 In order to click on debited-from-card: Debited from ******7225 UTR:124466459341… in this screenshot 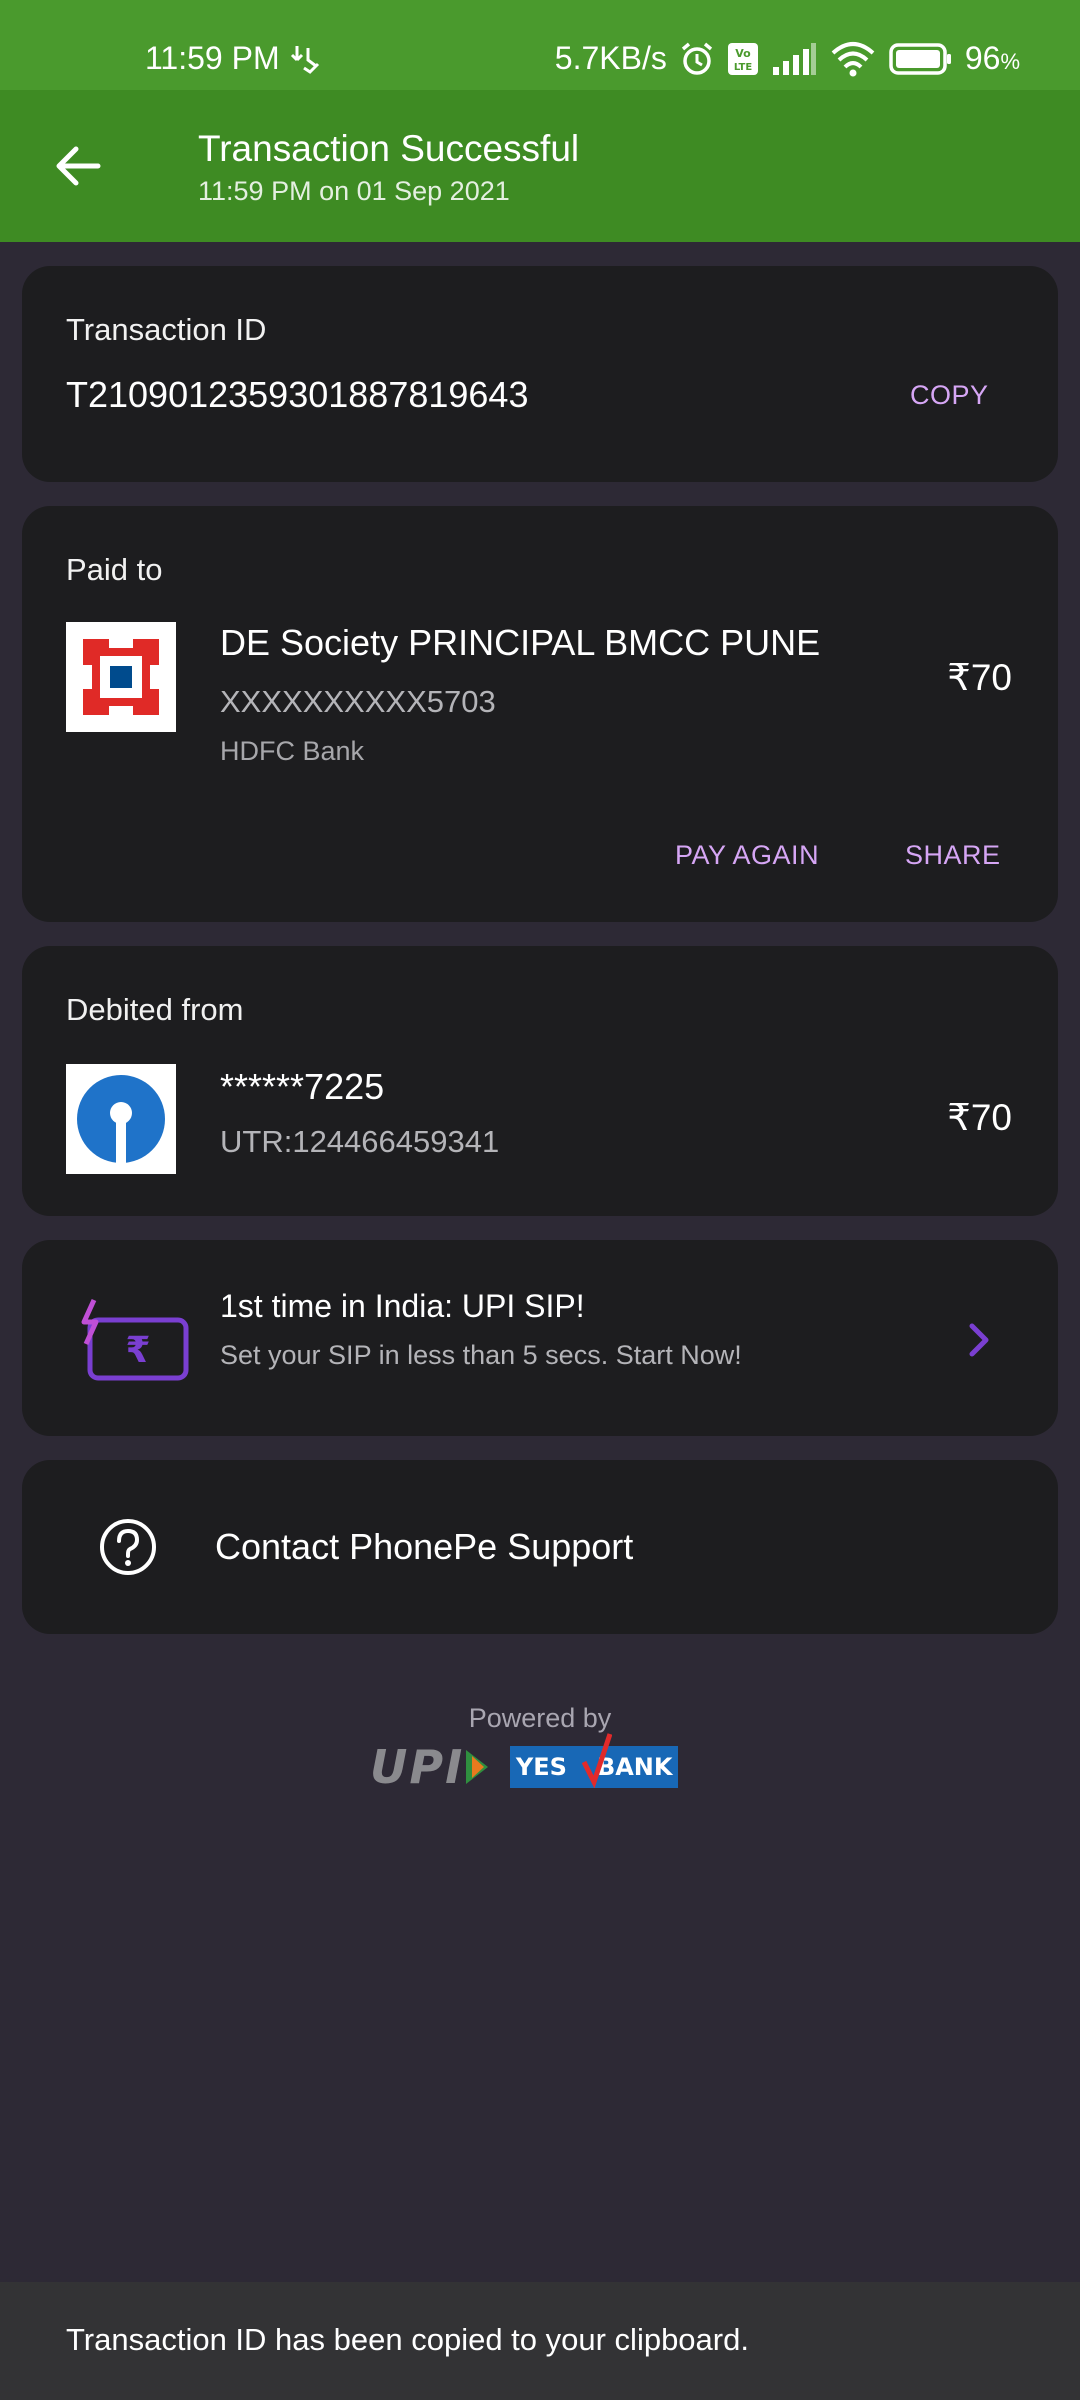, I will do `click(540, 1081)`.